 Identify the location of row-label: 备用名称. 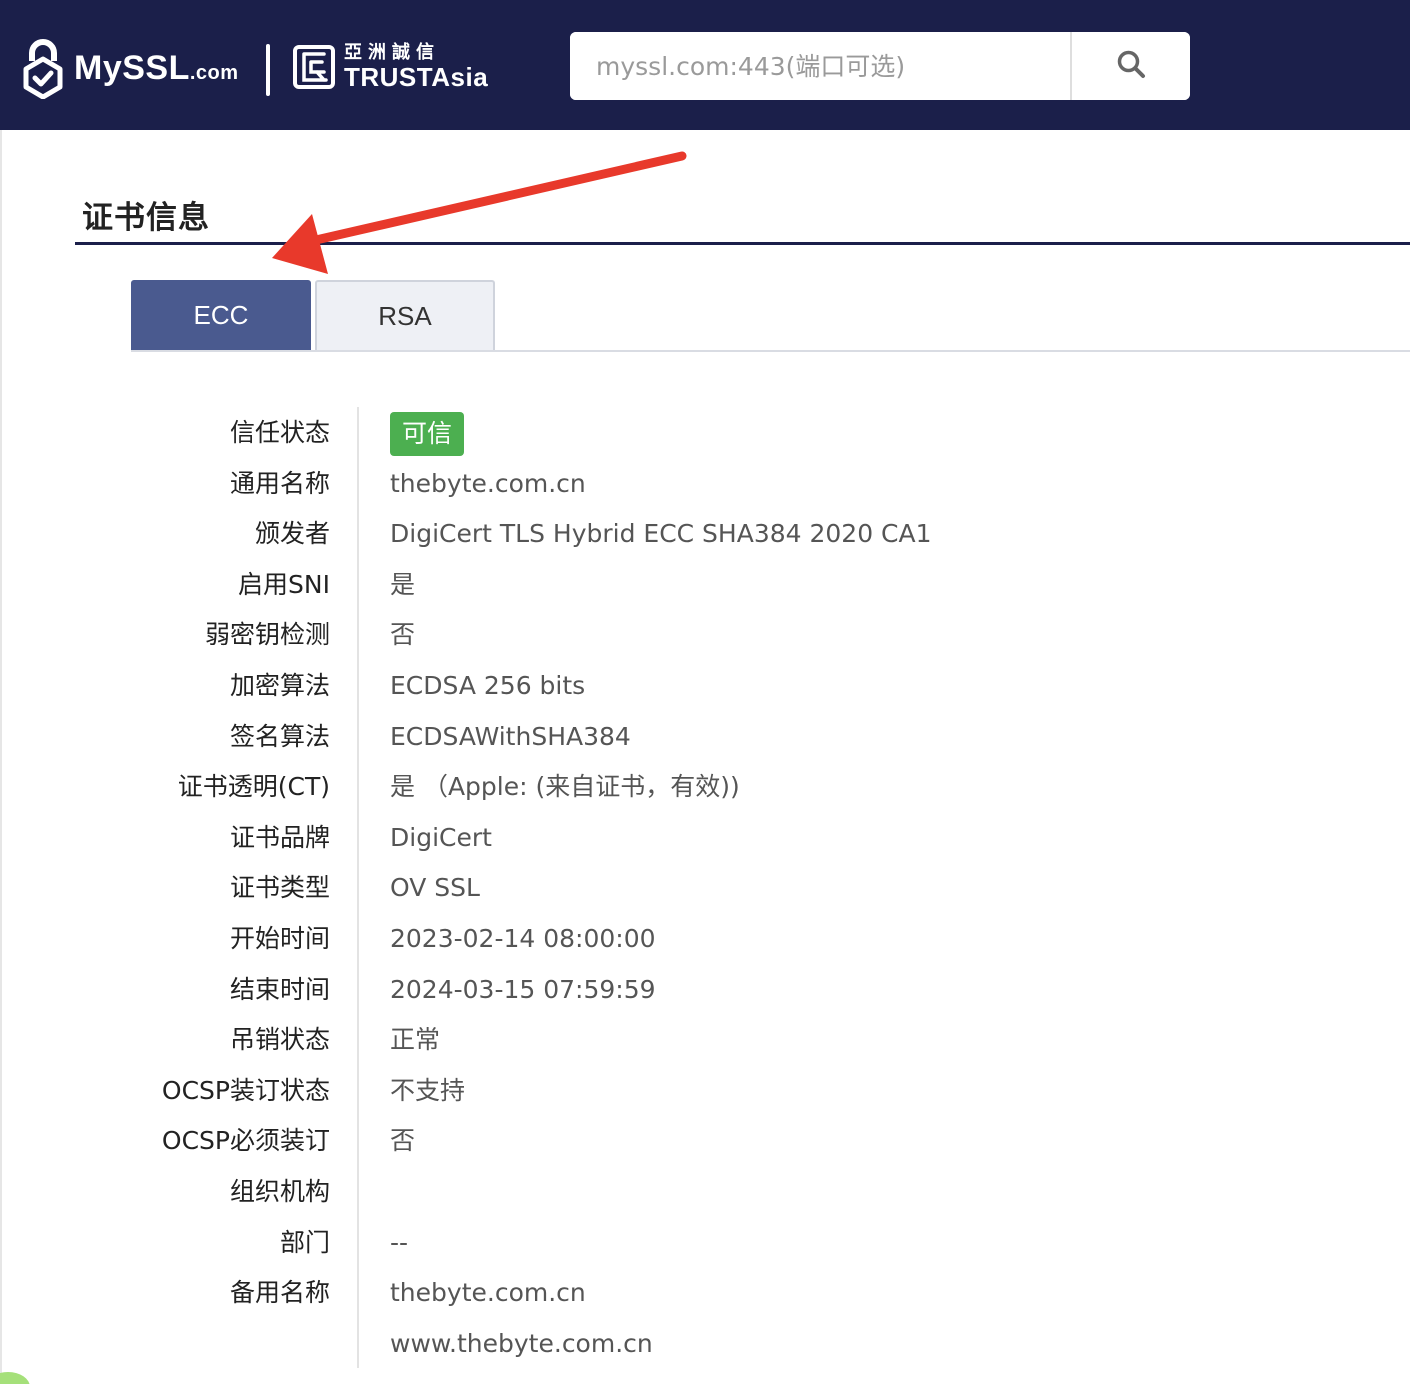
(279, 1293).